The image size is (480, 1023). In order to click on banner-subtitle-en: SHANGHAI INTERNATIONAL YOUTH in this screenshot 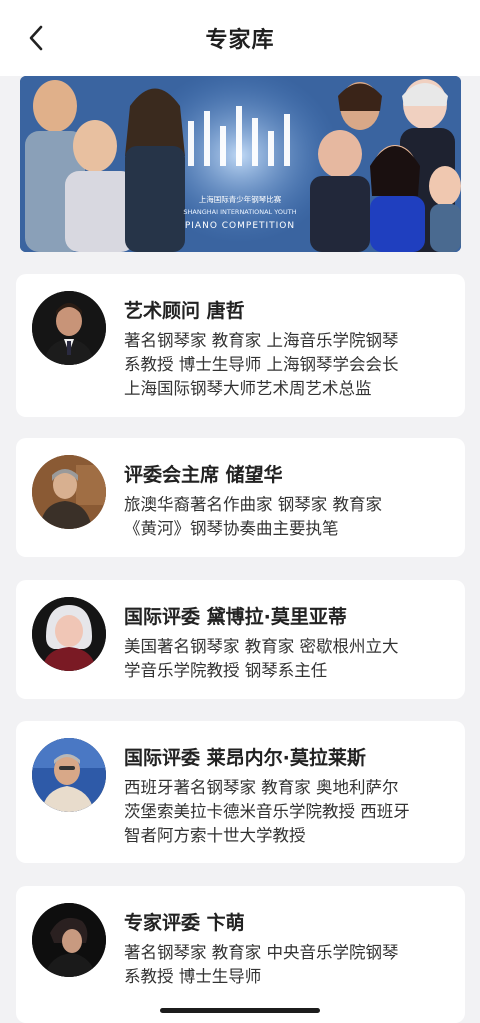, I will do `click(239, 212)`.